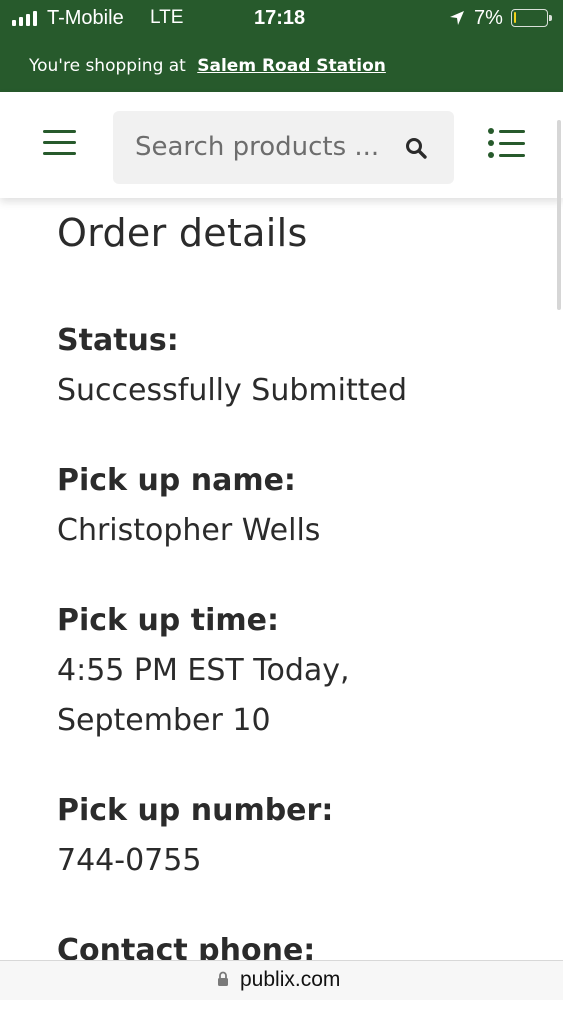  I want to click on status-label: Status:, so click(118, 340).